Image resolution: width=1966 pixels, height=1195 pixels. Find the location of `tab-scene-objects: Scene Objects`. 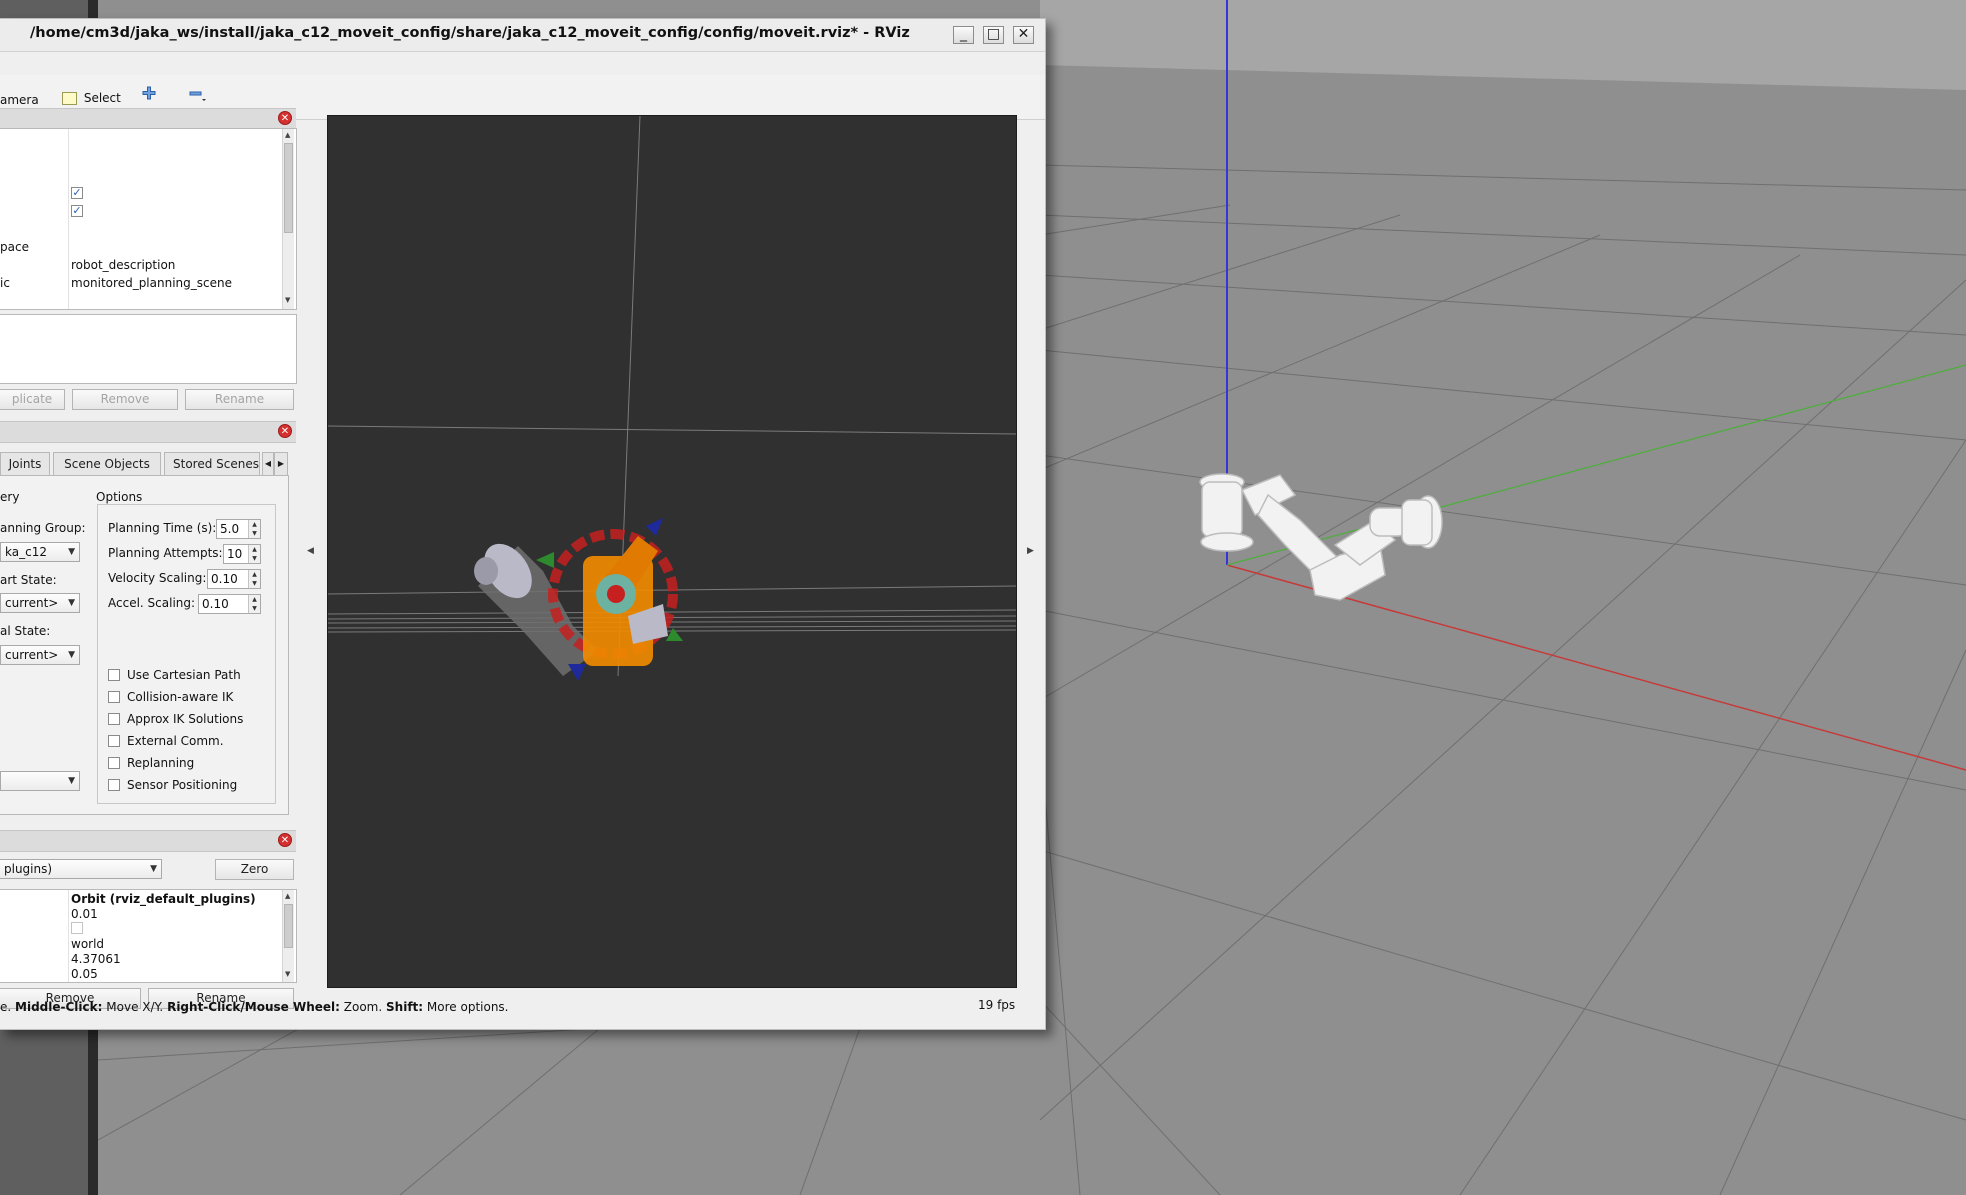

tab-scene-objects: Scene Objects is located at coordinates (107, 463).